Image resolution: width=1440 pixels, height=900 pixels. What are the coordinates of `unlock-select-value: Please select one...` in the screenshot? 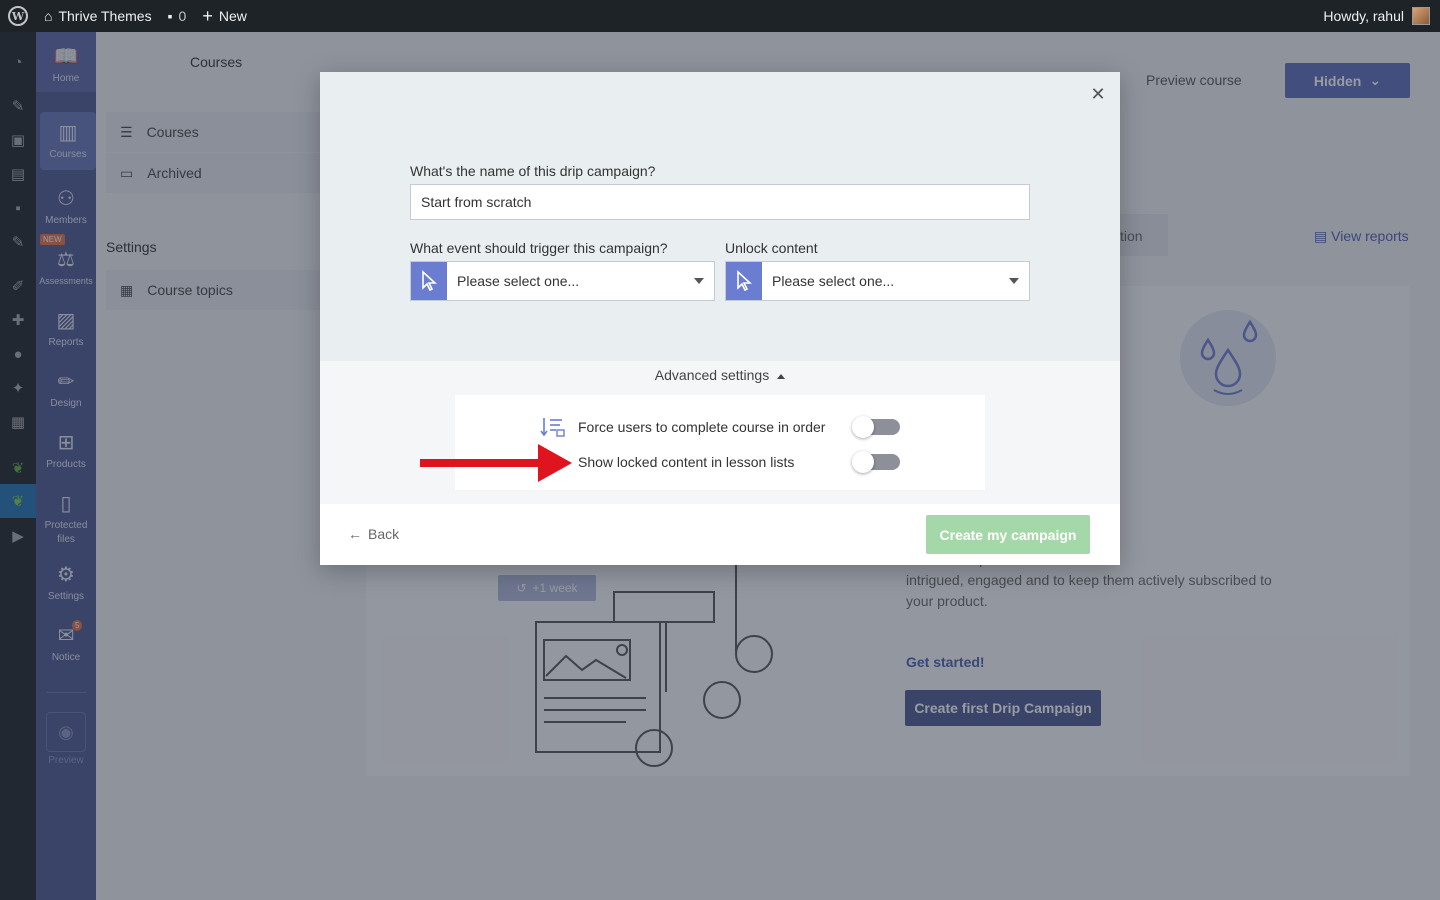 It's located at (833, 281).